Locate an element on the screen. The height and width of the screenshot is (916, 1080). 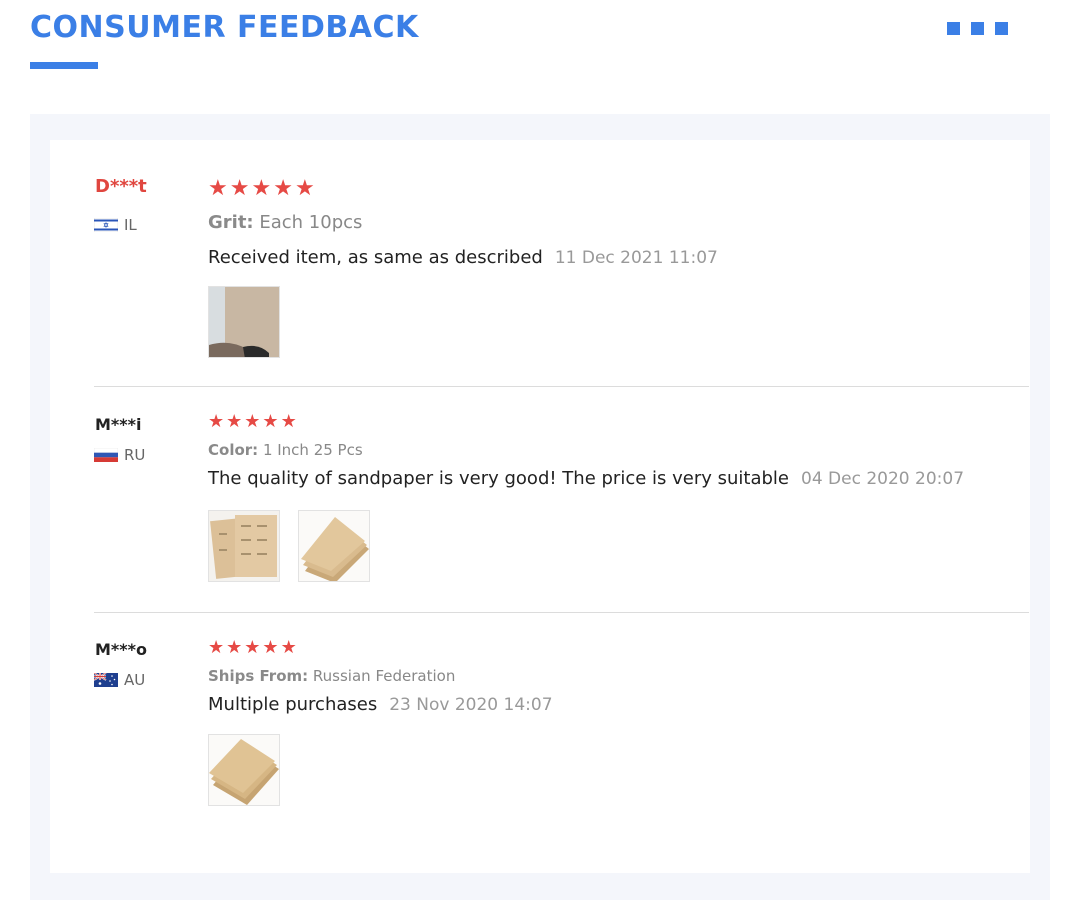
section-title: CONSUMER FEEDBACK is located at coordinates (224, 27).